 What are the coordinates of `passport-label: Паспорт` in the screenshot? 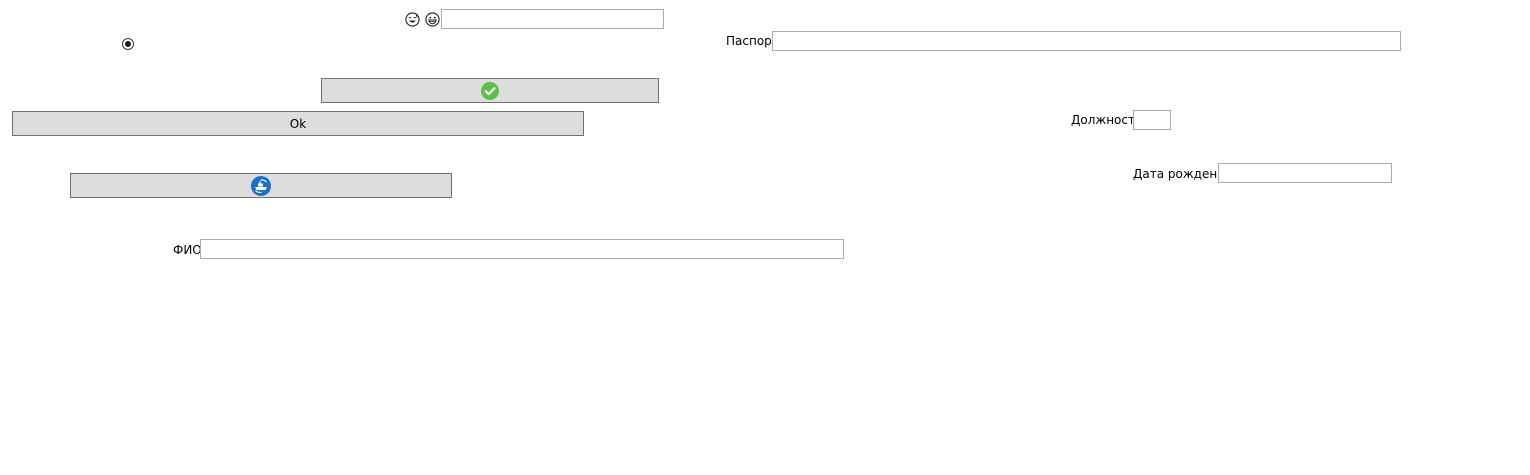 It's located at (752, 41).